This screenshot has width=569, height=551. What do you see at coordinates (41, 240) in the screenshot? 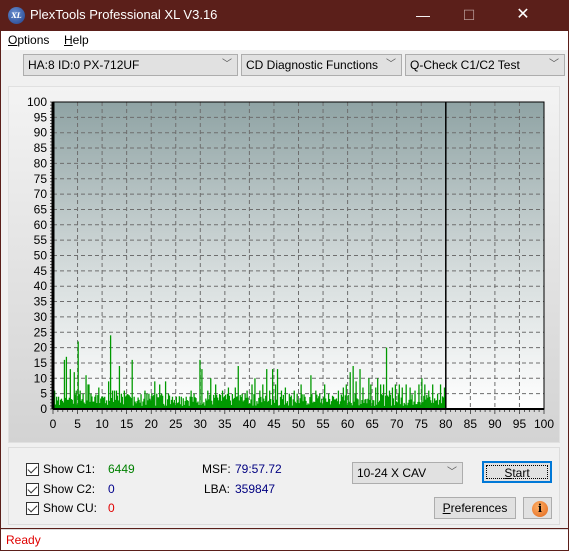
I see `y-tick-label: 55` at bounding box center [41, 240].